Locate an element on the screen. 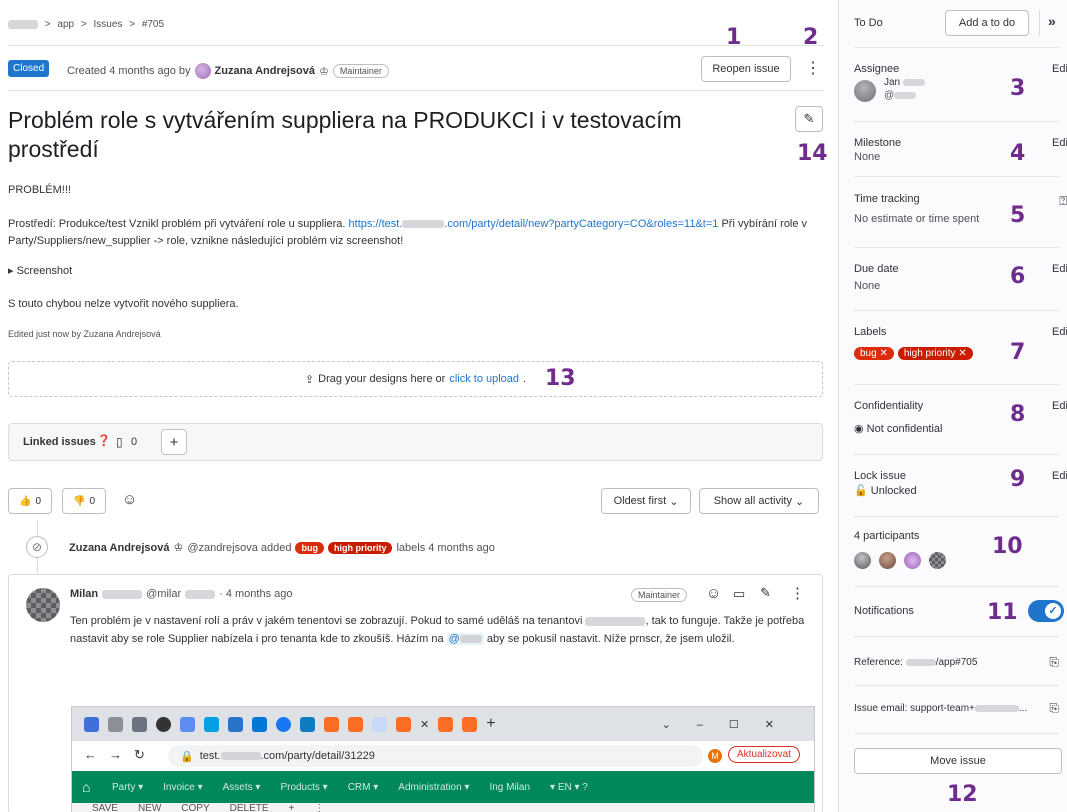 Image resolution: width=1067 pixels, height=812 pixels. note-author: Zuzana Andrejsová is located at coordinates (119, 548).